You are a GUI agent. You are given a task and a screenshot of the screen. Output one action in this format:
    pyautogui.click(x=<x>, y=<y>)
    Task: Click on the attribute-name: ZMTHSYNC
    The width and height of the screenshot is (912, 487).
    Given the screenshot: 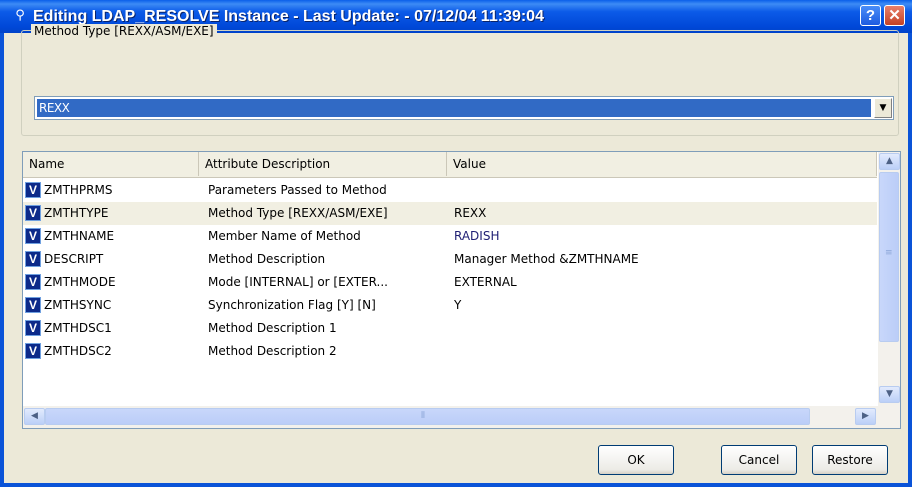 What is the action you would take?
    pyautogui.click(x=78, y=305)
    